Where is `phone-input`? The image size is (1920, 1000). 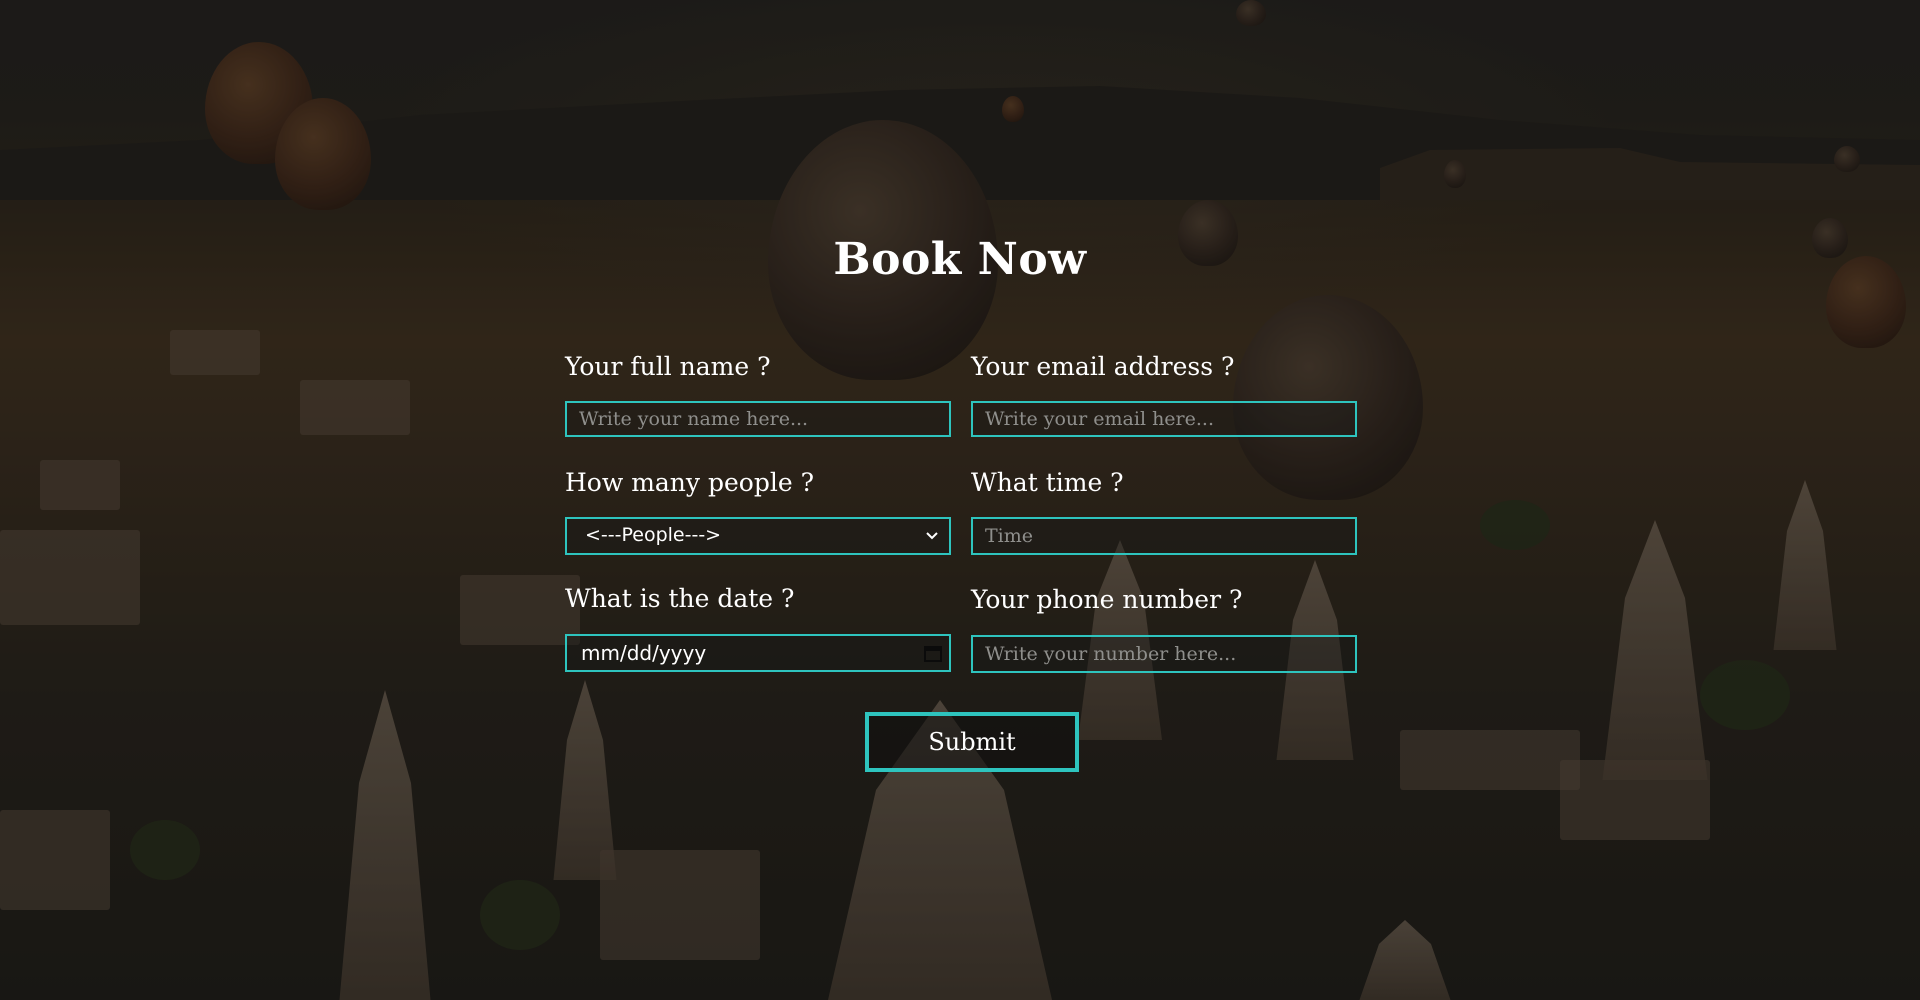 phone-input is located at coordinates (1164, 654).